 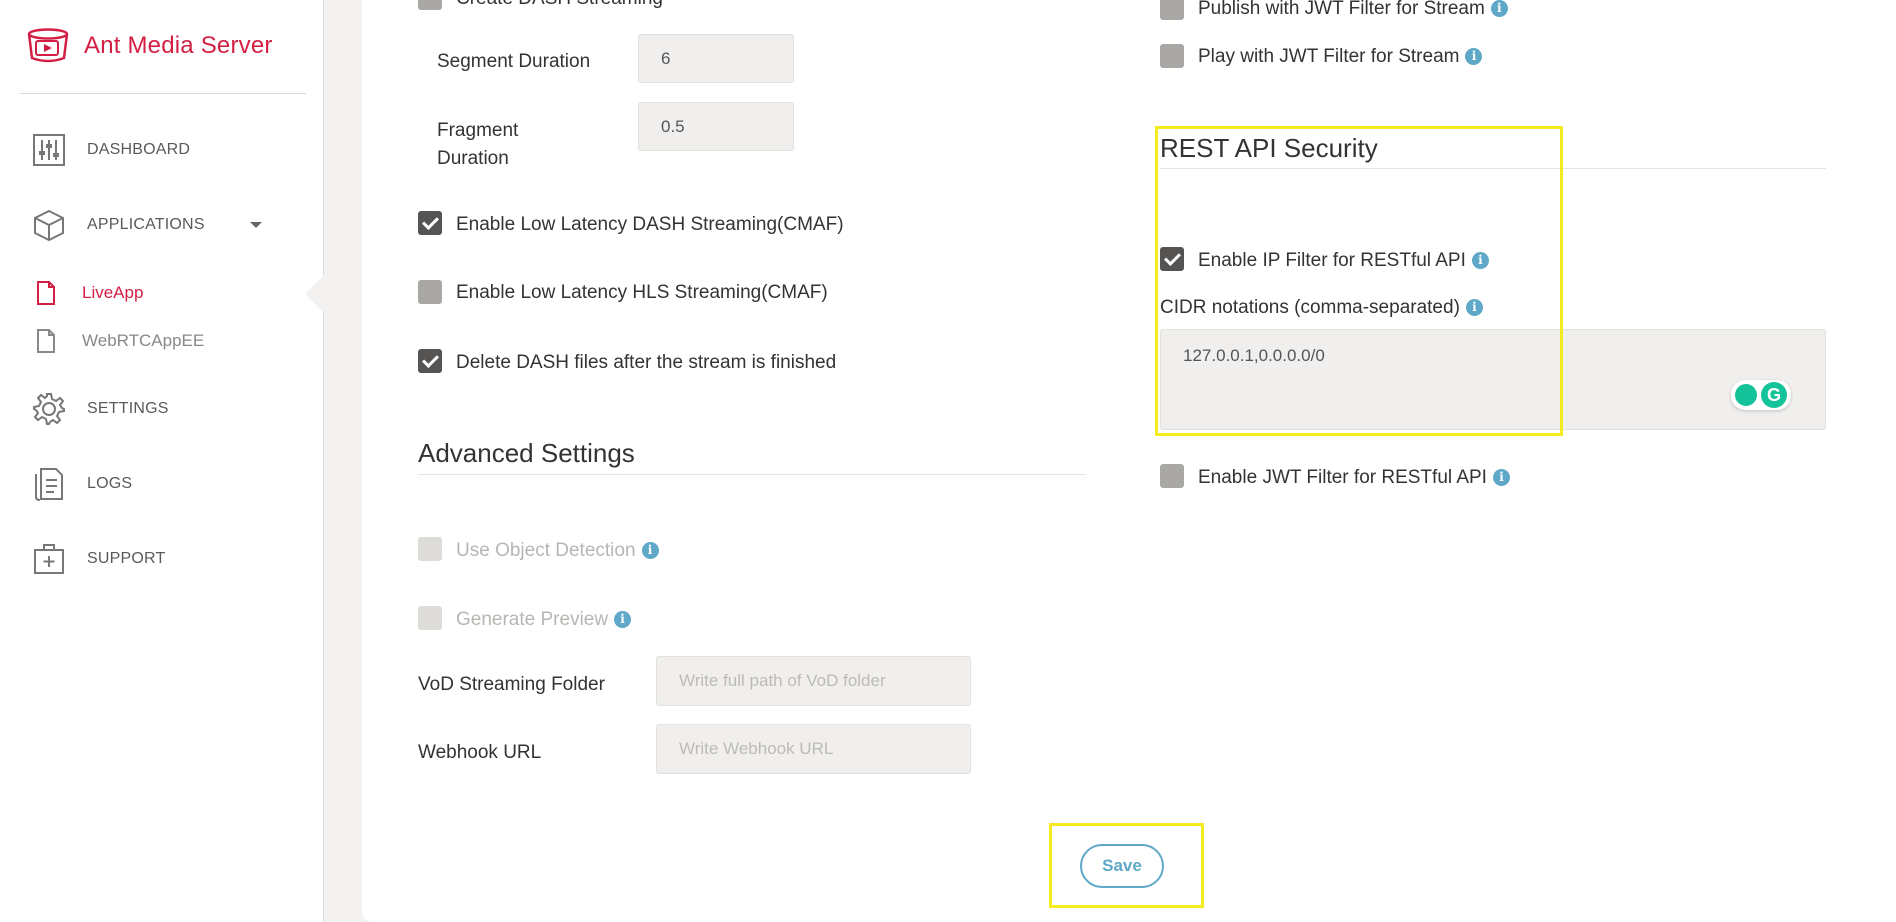 What do you see at coordinates (163, 93) in the screenshot?
I see `sidebar-divider` at bounding box center [163, 93].